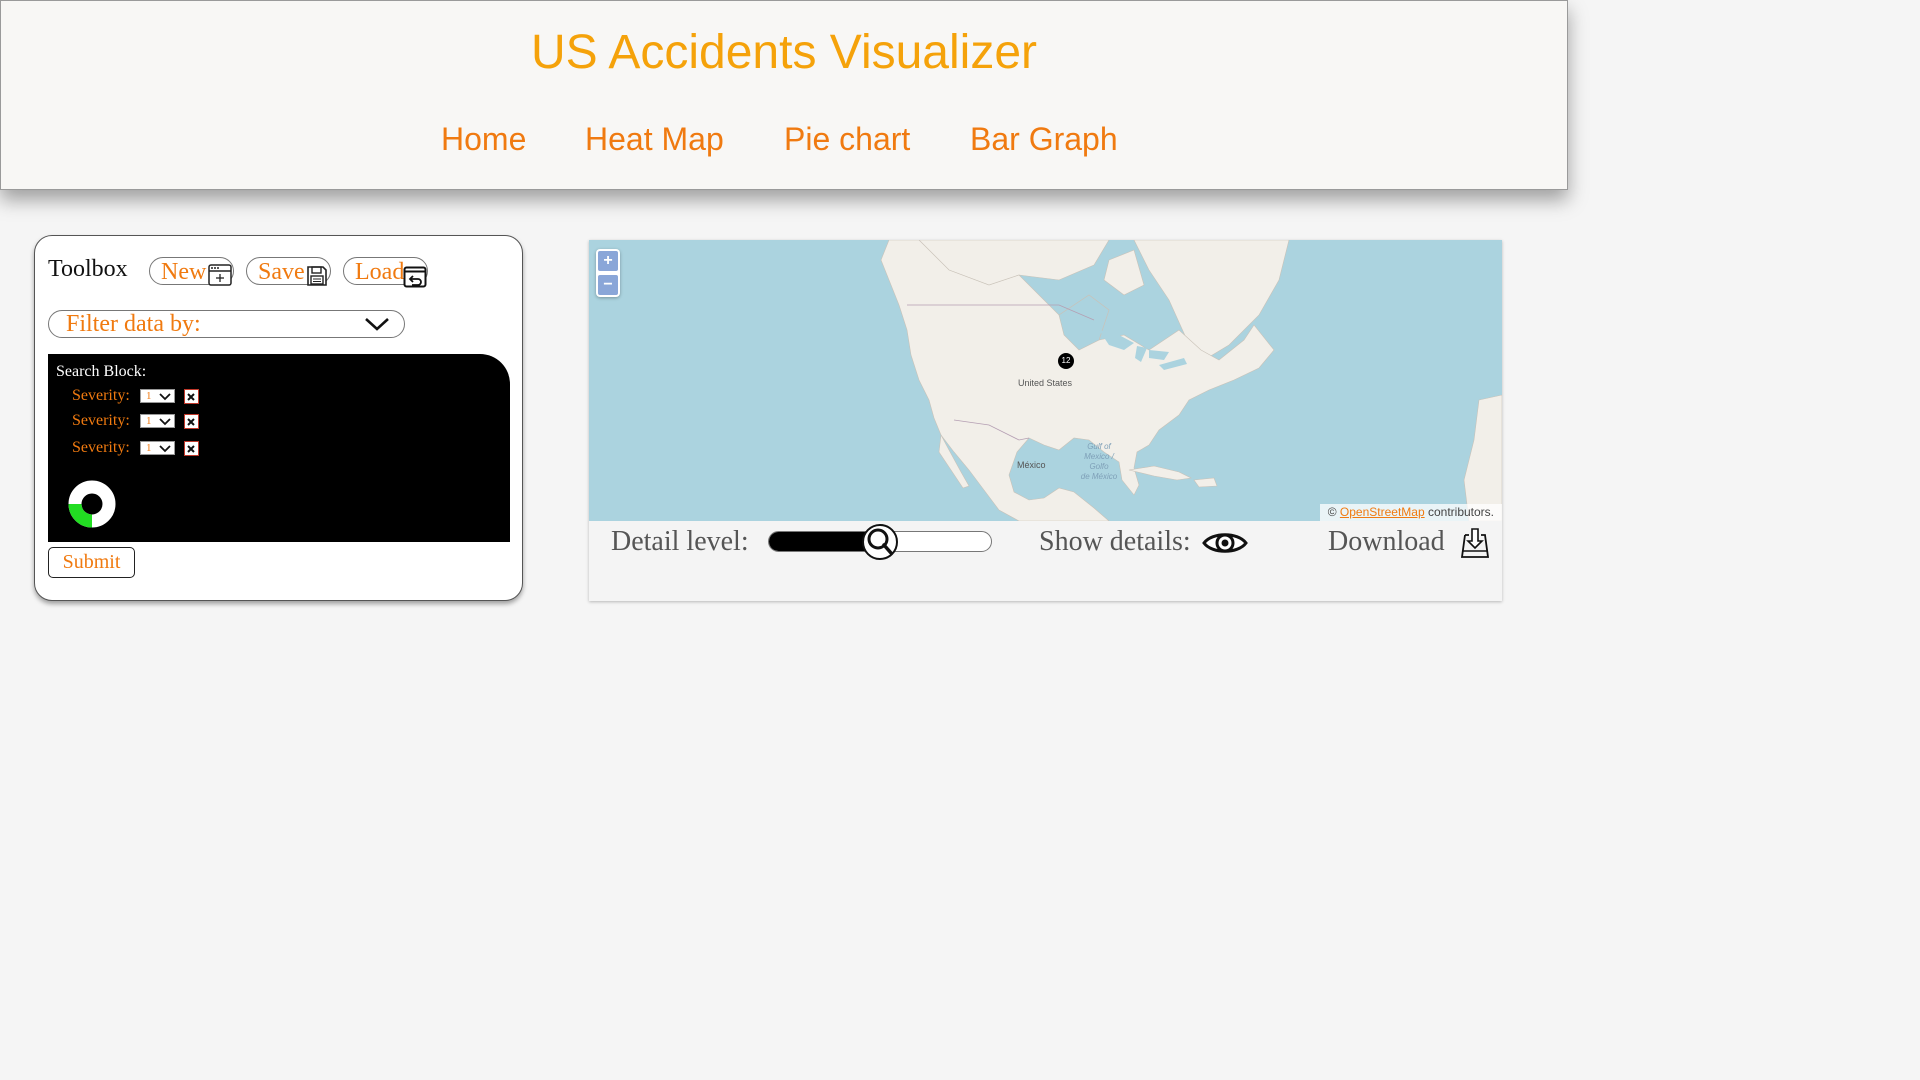 Image resolution: width=1920 pixels, height=1080 pixels. I want to click on zoom-in-button: +, so click(608, 261).